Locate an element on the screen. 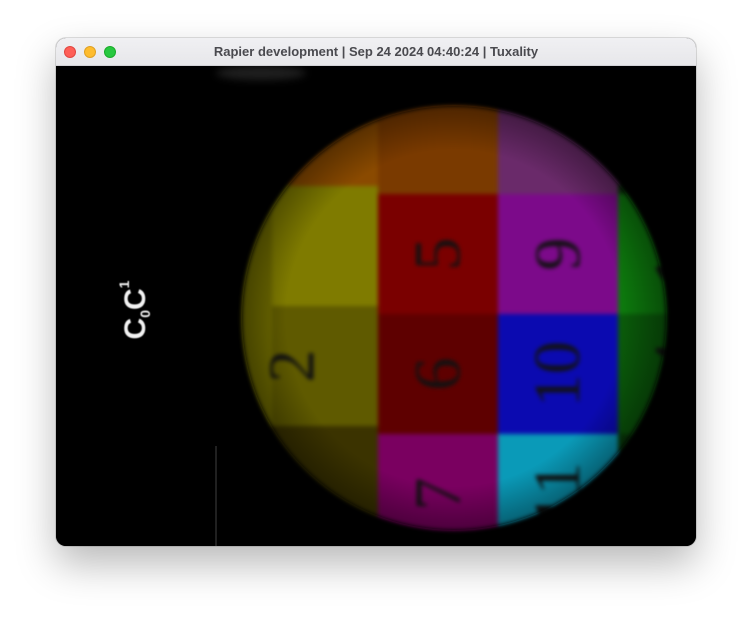 The image size is (752, 620). grid-cell-10: 10 is located at coordinates (558, 374).